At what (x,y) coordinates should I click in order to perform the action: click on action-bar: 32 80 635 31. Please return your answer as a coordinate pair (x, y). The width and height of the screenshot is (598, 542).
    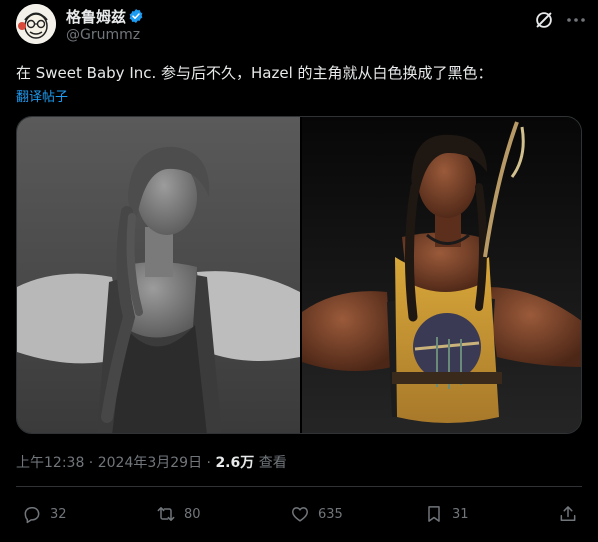
    Looking at the image, I should click on (299, 514).